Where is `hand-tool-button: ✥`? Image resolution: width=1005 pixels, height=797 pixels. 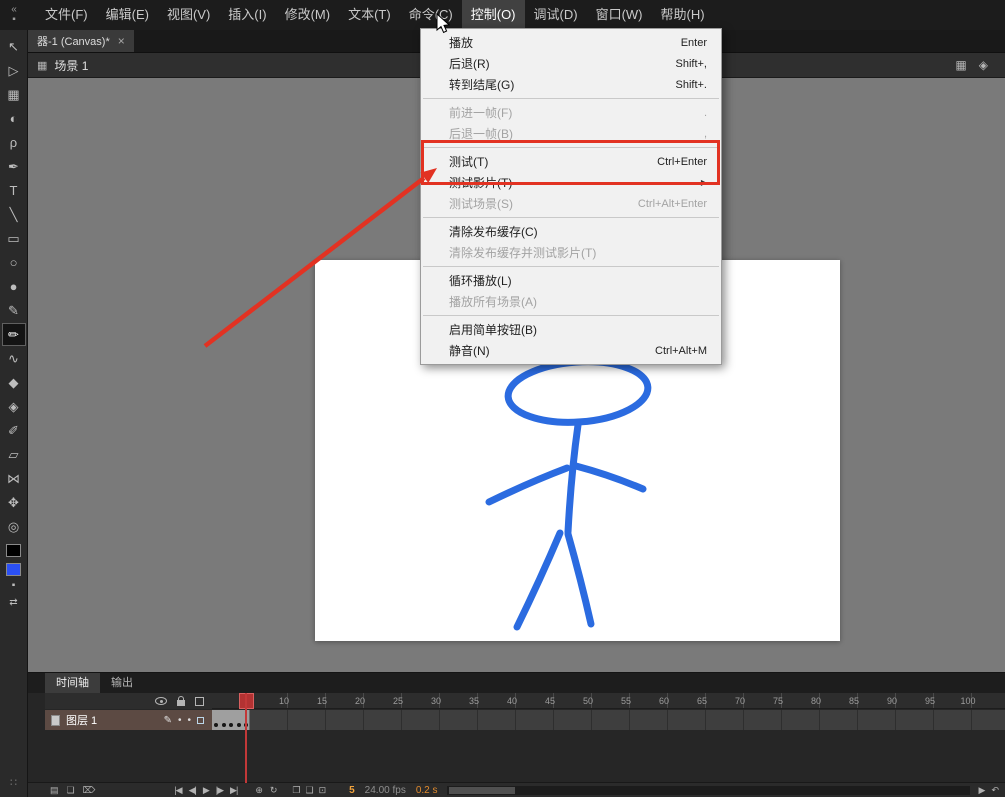
hand-tool-button: ✥ is located at coordinates (14, 502).